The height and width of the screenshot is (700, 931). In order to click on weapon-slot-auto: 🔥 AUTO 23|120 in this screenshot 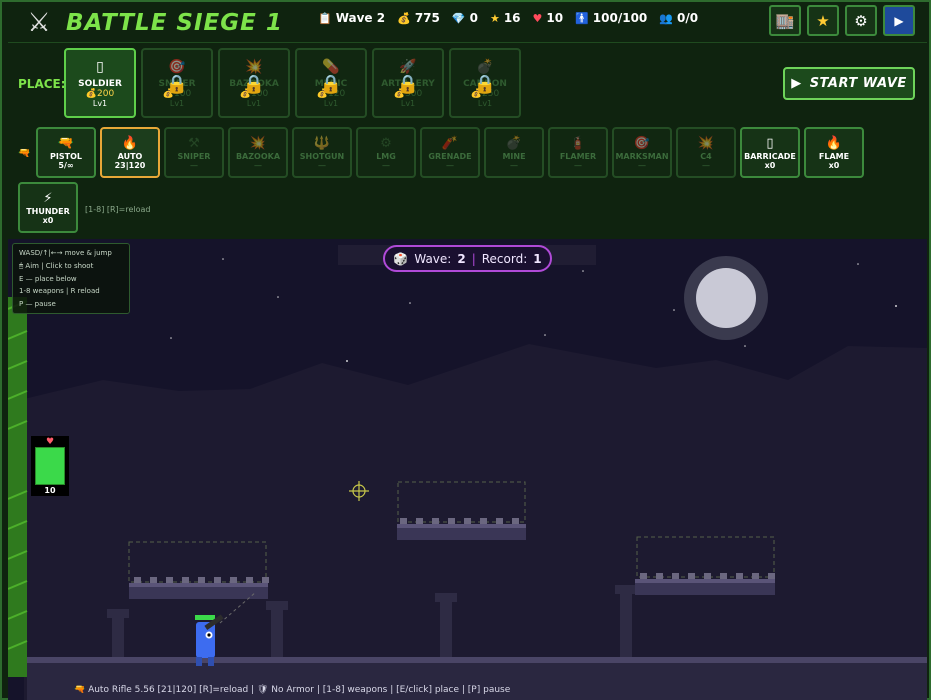, I will do `click(130, 152)`.